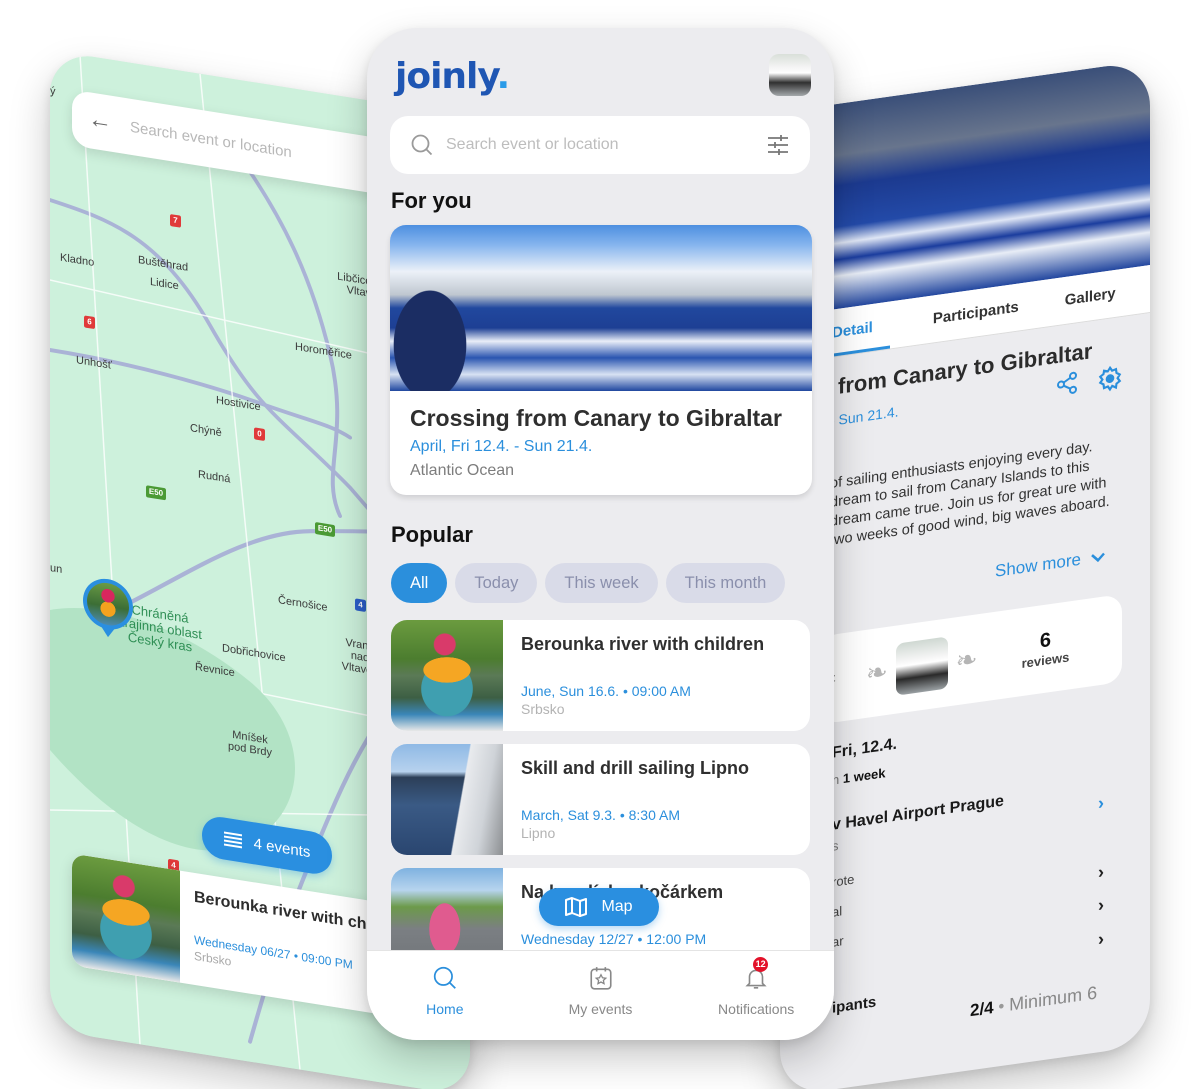  I want to click on bottom-navigation: Home My events 12 Notifications, so click(600, 995).